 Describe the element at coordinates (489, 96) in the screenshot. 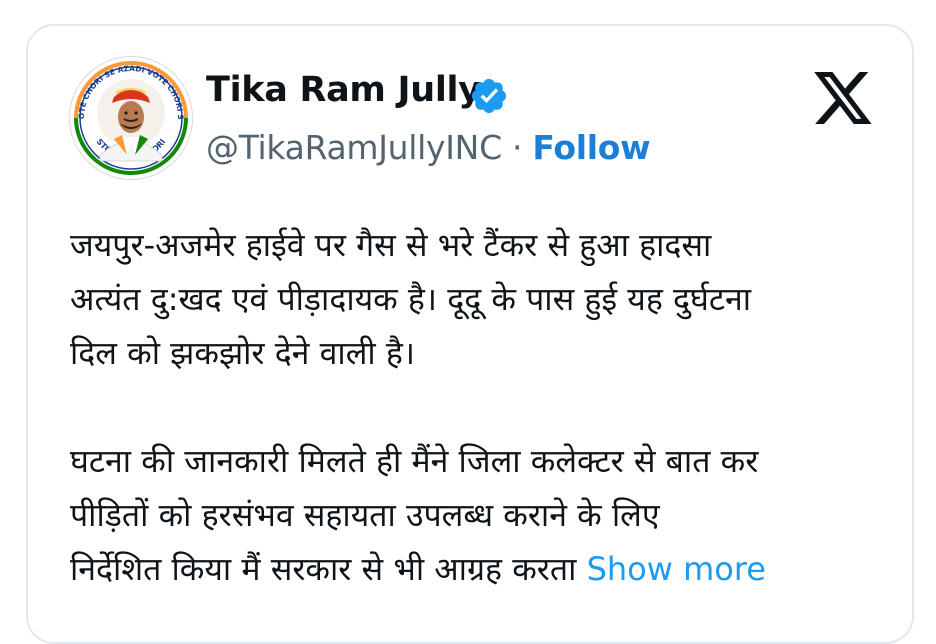

I see `verified-badge-icon` at that location.